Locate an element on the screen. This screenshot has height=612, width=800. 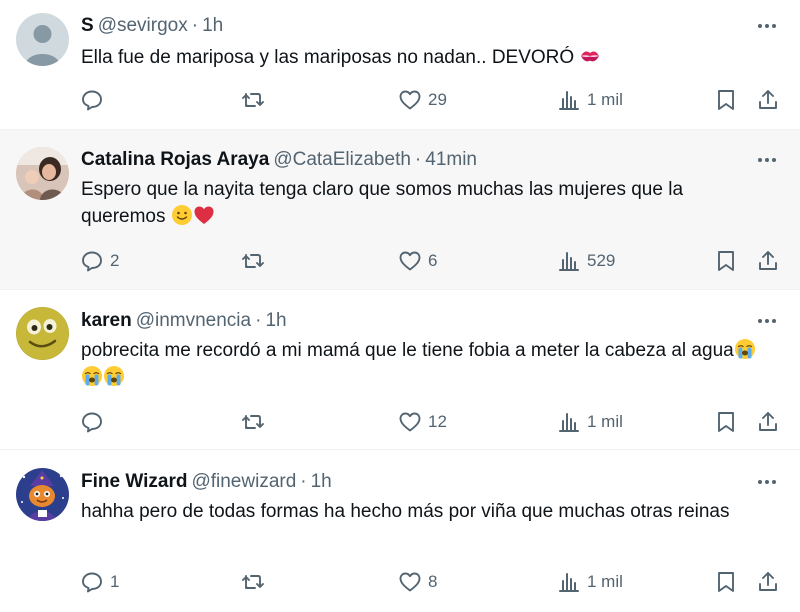
like-count: 8 is located at coordinates (433, 581).